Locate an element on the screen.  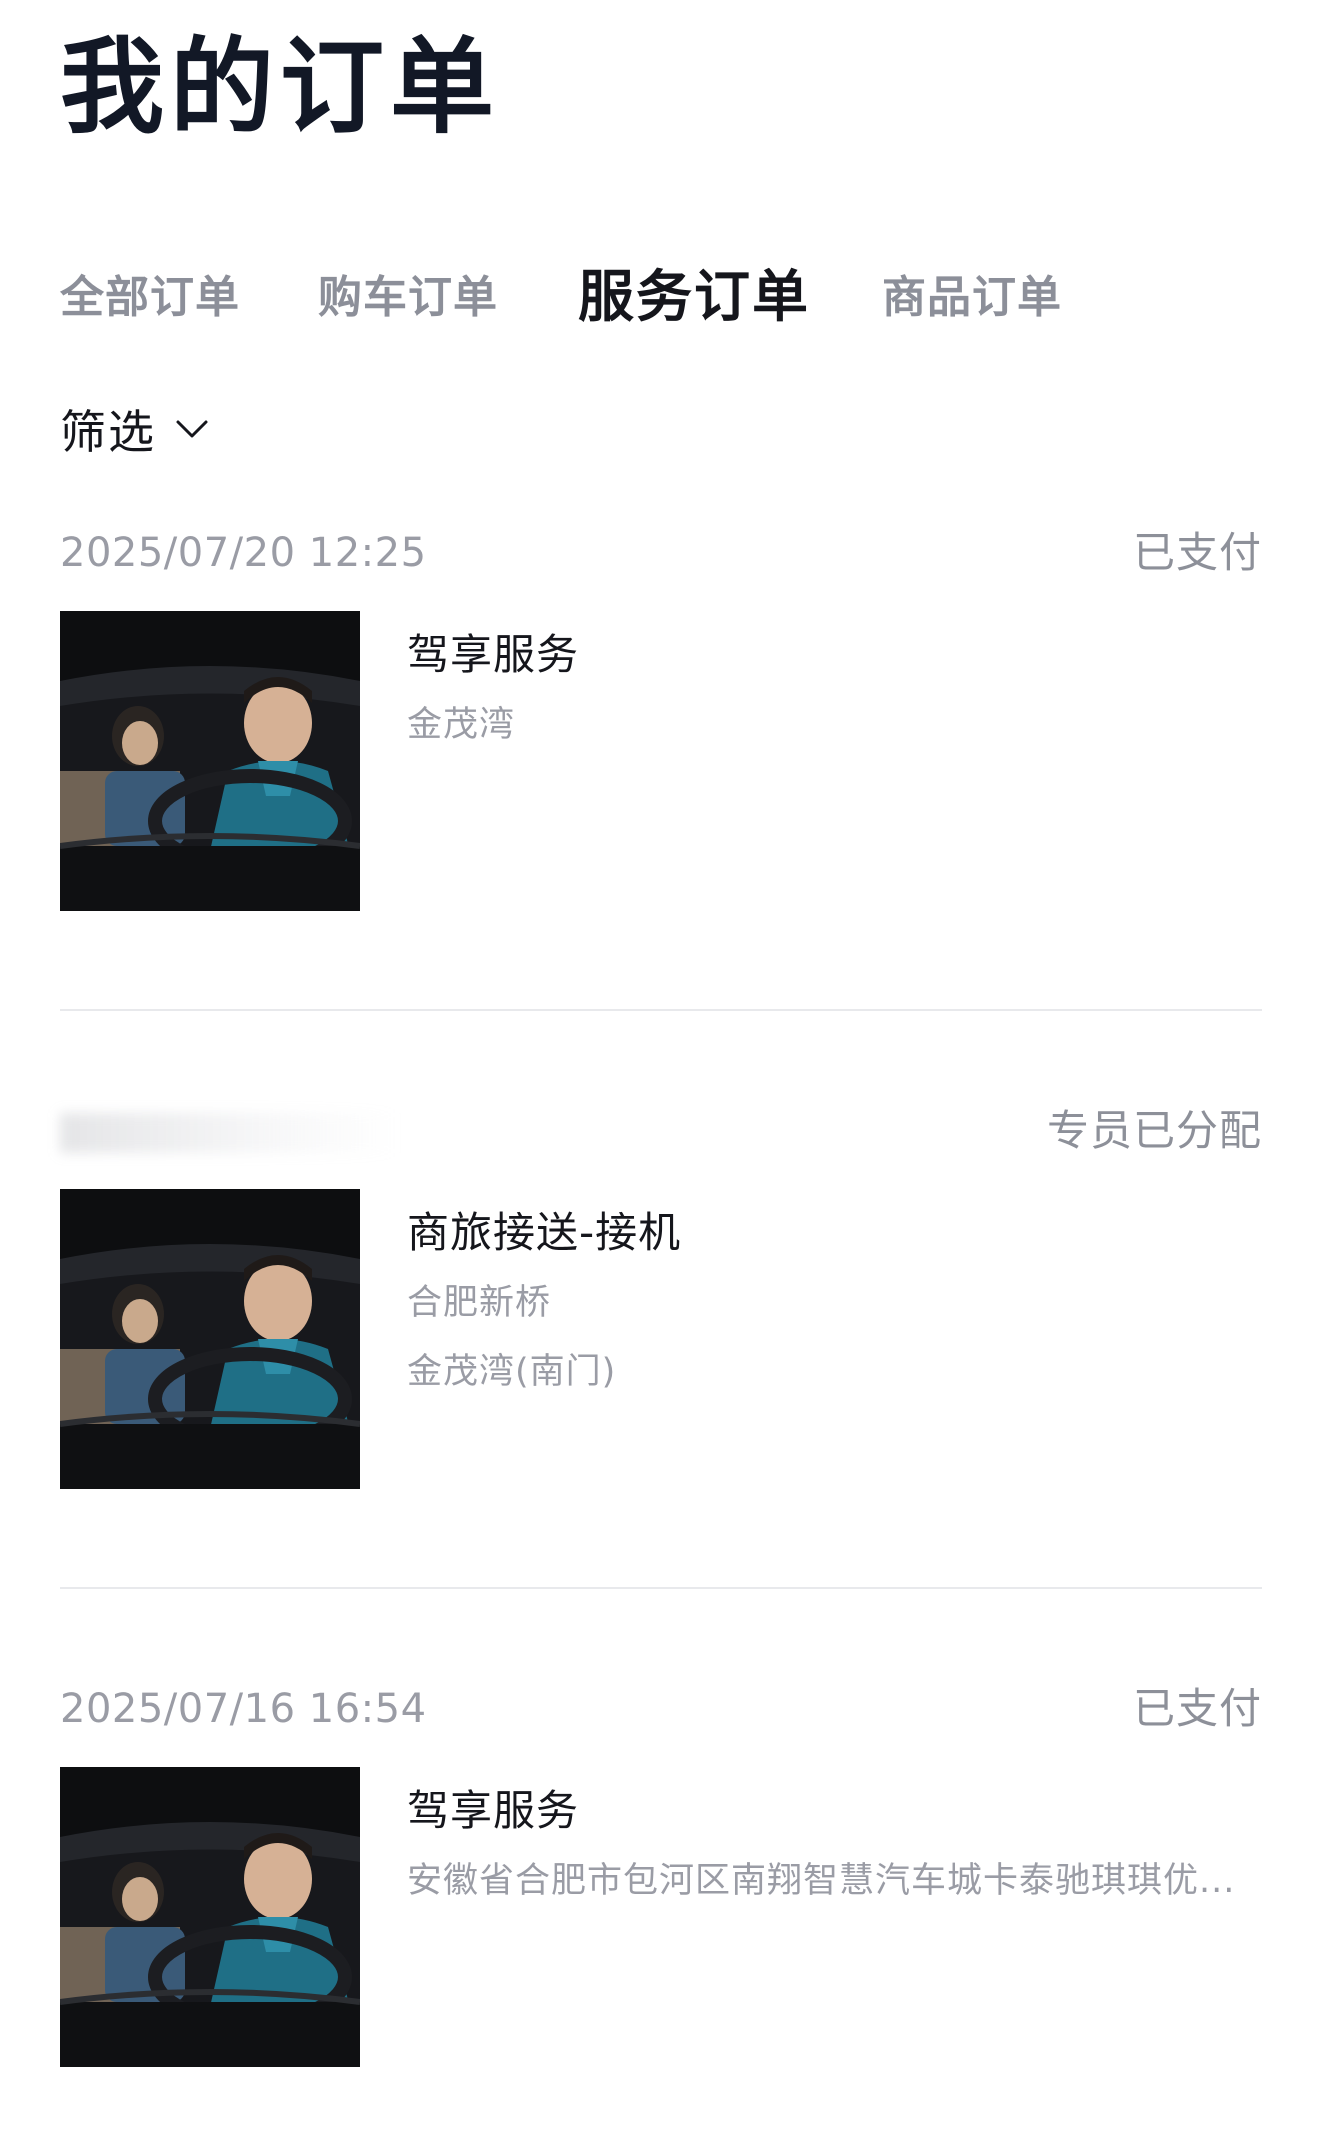
tab-all-orders: 全部订单 is located at coordinates (150, 298).